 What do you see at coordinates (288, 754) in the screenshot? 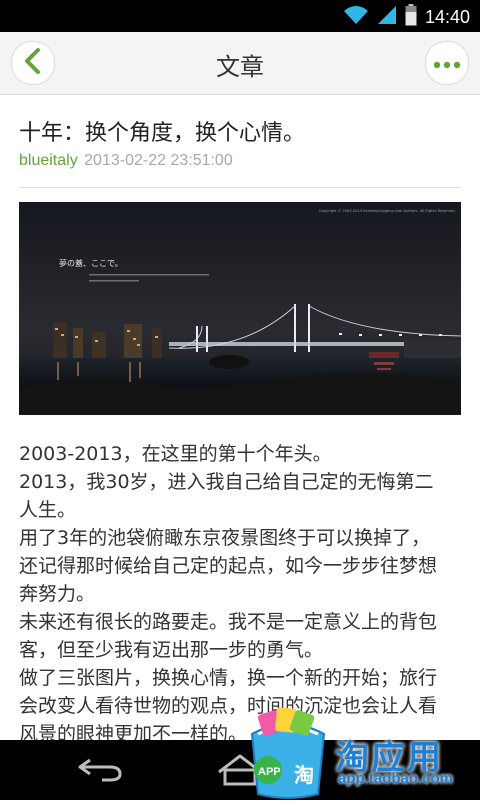
I see `shopping-bag-icon: APP 淘` at bounding box center [288, 754].